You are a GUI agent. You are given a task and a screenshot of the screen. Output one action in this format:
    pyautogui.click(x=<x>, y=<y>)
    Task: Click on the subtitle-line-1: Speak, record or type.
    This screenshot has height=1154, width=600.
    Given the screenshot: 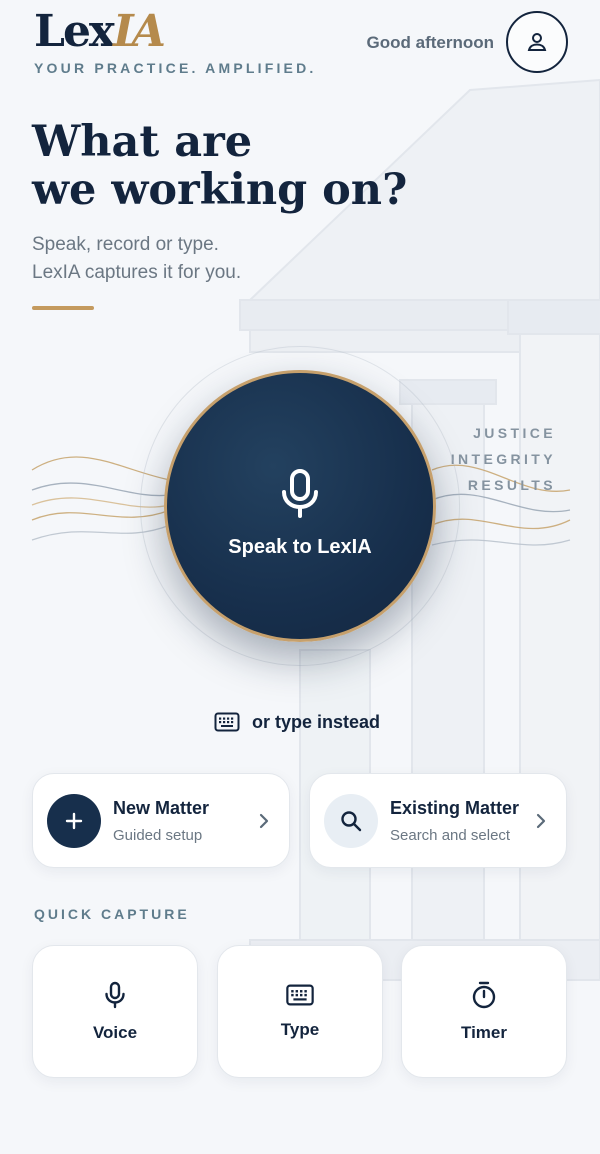 What is the action you would take?
    pyautogui.click(x=125, y=244)
    